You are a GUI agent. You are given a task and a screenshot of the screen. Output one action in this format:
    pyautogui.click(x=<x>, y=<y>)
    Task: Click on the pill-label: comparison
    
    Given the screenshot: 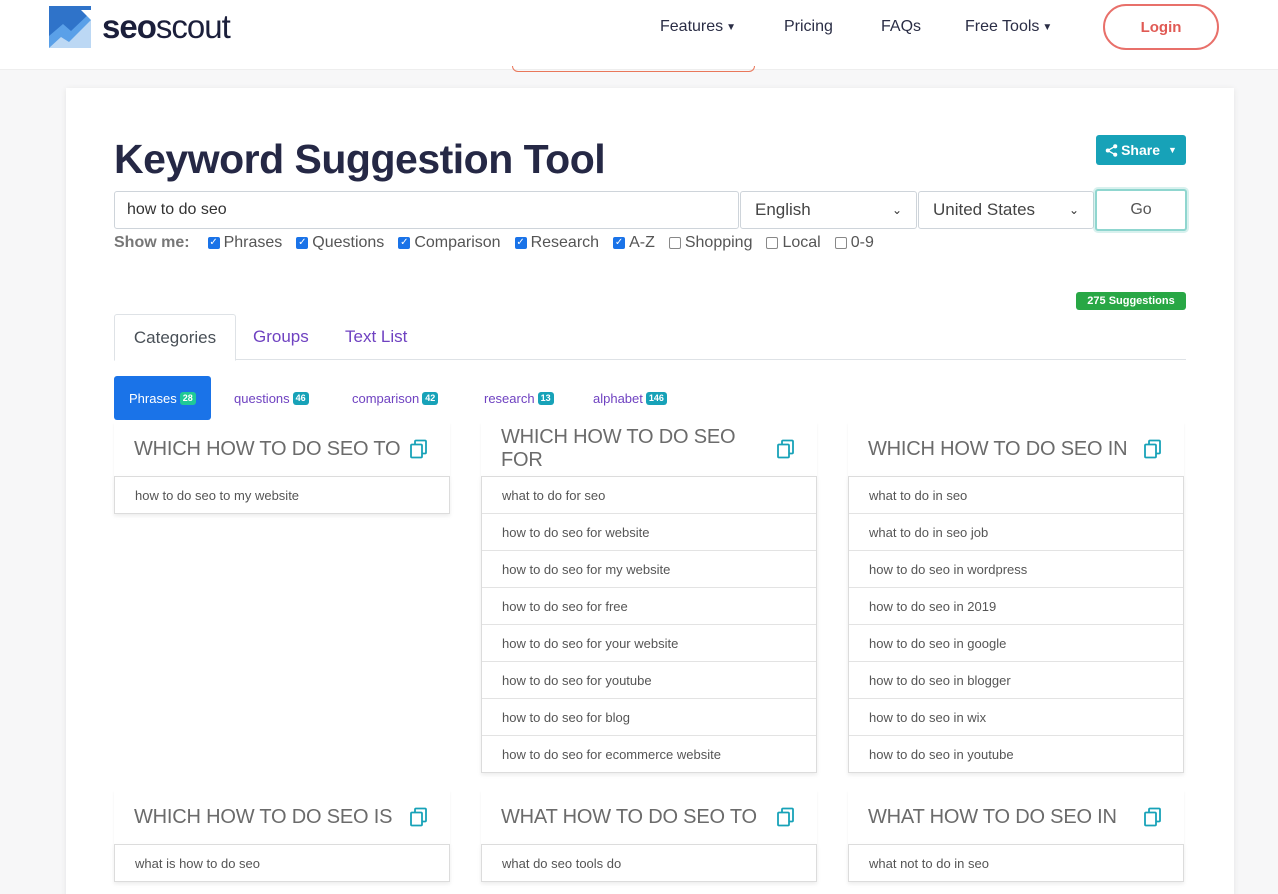 What is the action you would take?
    pyautogui.click(x=386, y=398)
    